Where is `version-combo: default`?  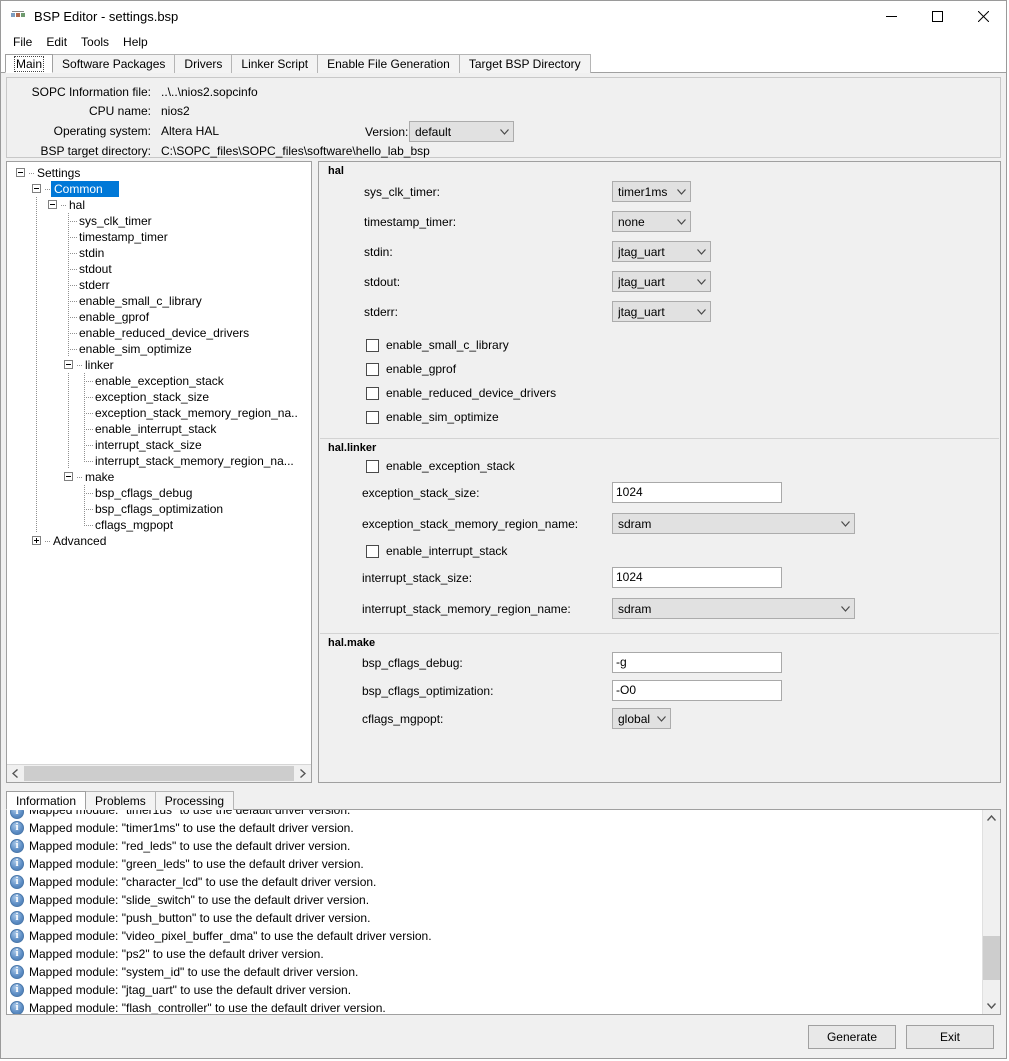 version-combo: default is located at coordinates (461, 131).